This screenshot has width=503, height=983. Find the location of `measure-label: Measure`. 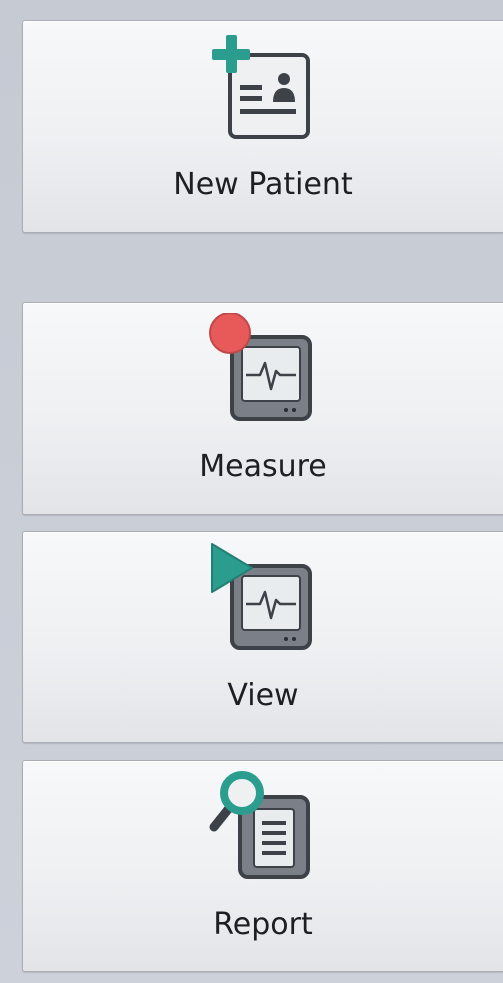

measure-label: Measure is located at coordinates (263, 466).